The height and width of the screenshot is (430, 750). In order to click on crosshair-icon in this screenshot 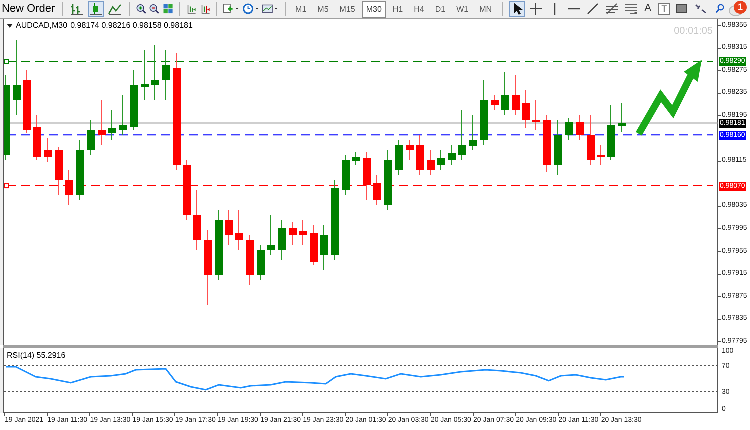, I will do `click(536, 9)`.